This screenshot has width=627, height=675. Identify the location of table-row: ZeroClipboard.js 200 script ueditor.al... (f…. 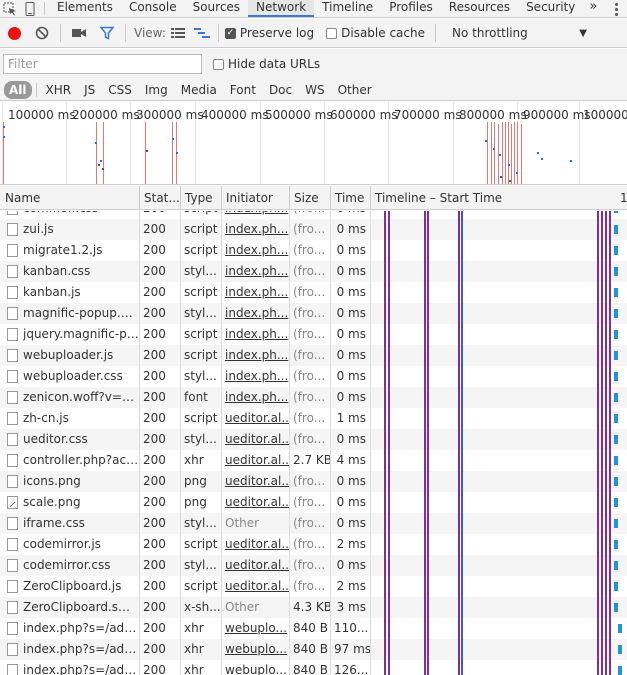
(313, 586).